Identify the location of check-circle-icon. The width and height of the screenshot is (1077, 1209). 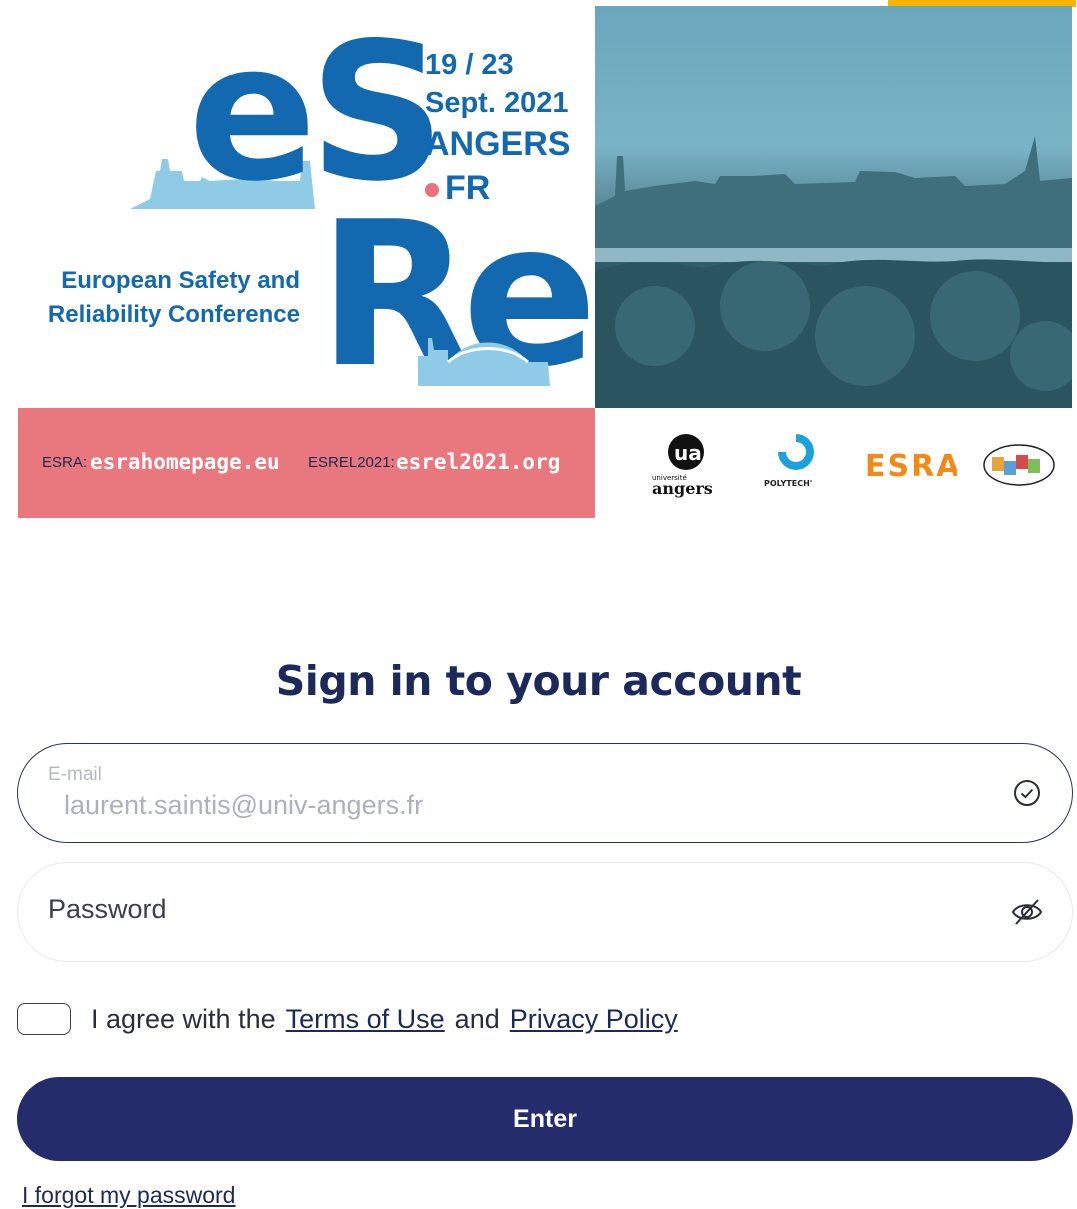
(1027, 793).